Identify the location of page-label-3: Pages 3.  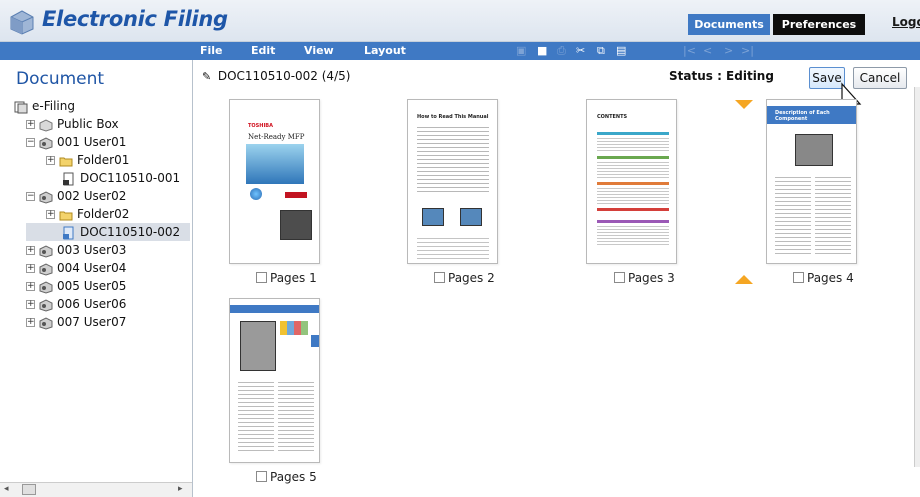
(644, 278).